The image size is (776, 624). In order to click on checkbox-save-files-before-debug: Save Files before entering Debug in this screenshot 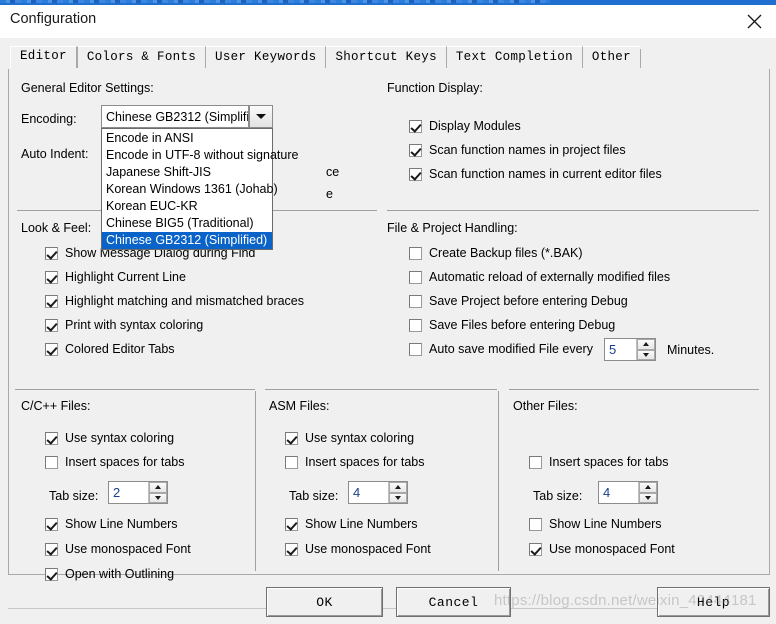, I will do `click(512, 325)`.